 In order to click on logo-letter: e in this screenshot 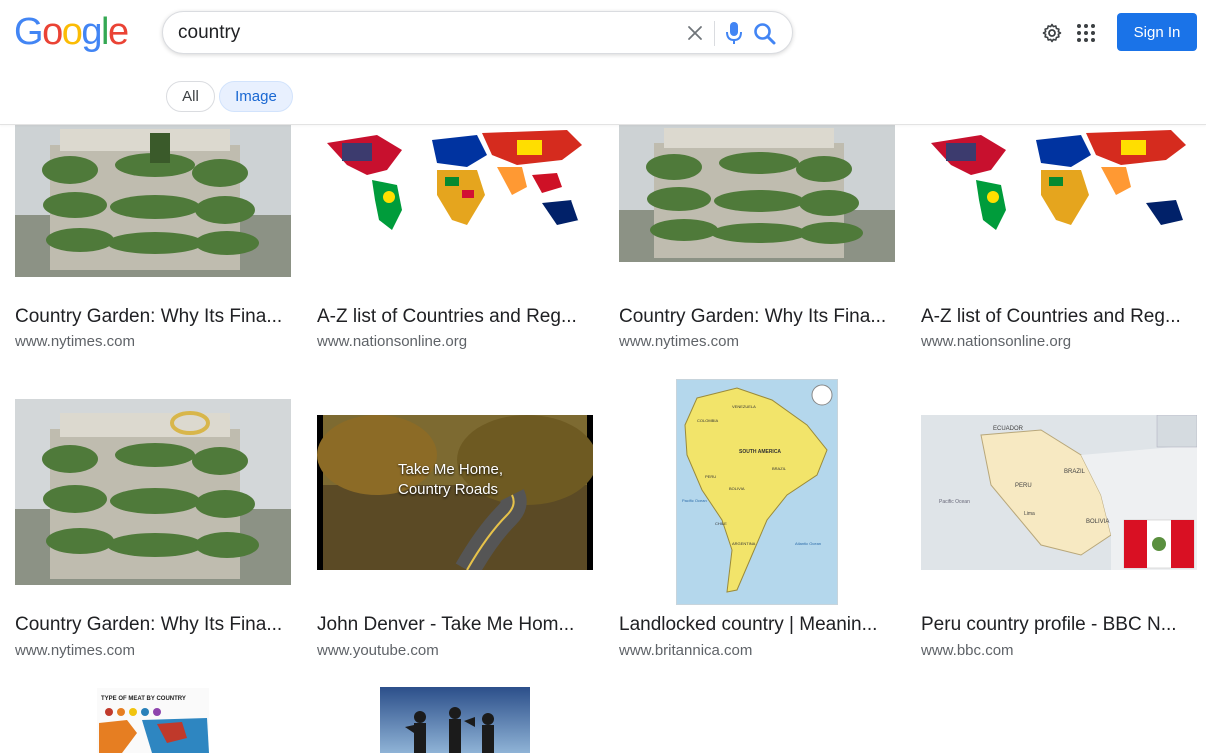, I will do `click(118, 32)`.